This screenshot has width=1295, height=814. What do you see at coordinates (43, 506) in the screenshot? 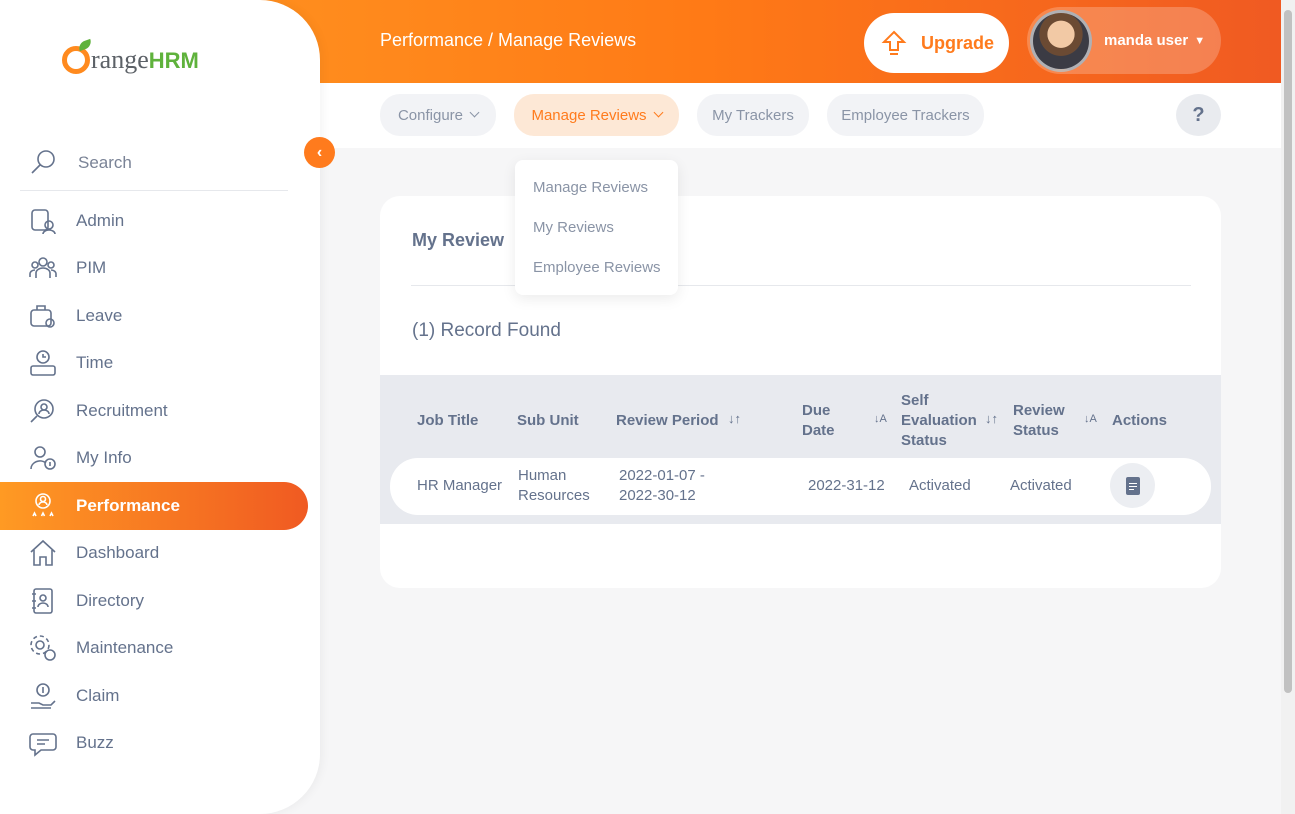
I see `performance-icon` at bounding box center [43, 506].